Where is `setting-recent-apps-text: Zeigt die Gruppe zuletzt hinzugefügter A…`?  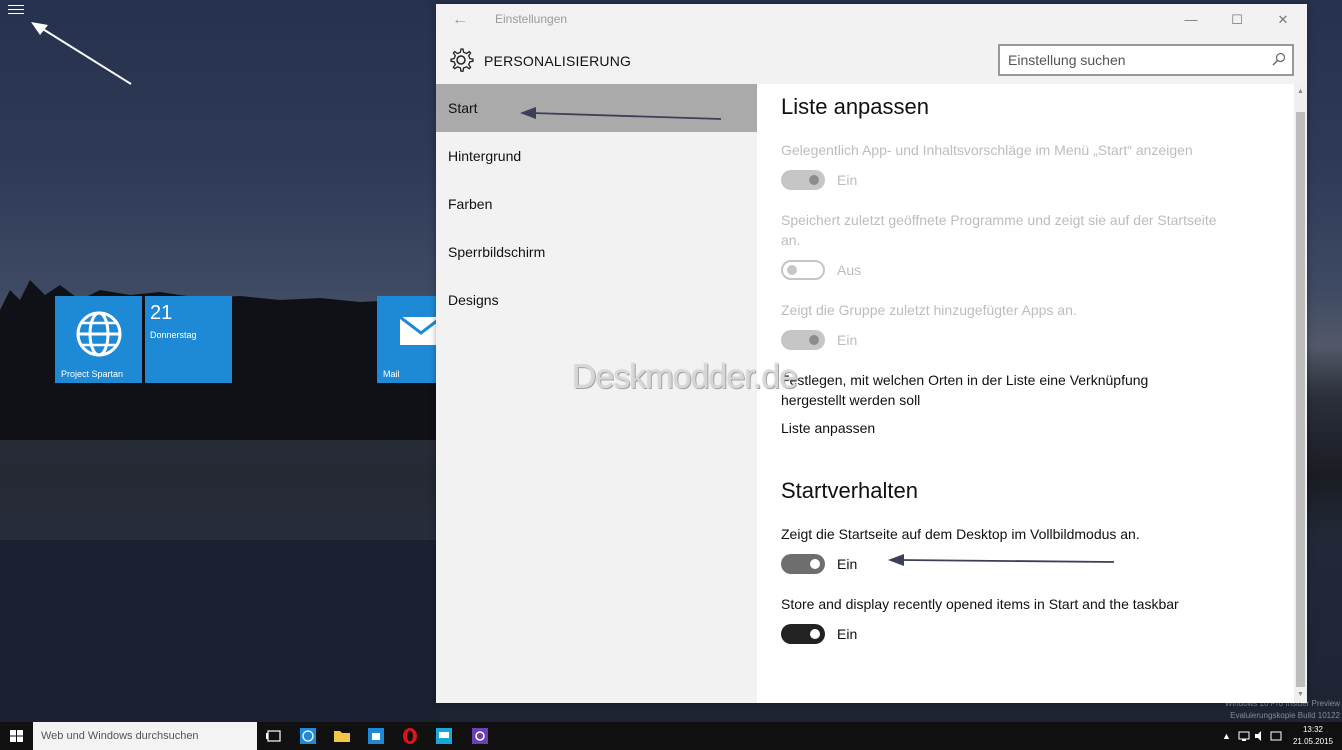 setting-recent-apps-text: Zeigt die Gruppe zuletzt hinzugefügter A… is located at coordinates (929, 310).